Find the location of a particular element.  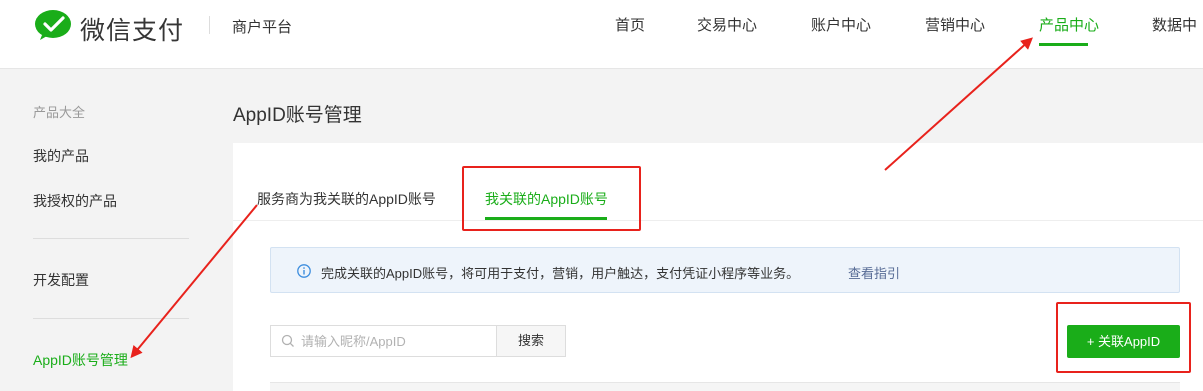

sidebar-item-my-products: 我的产品 is located at coordinates (61, 156).